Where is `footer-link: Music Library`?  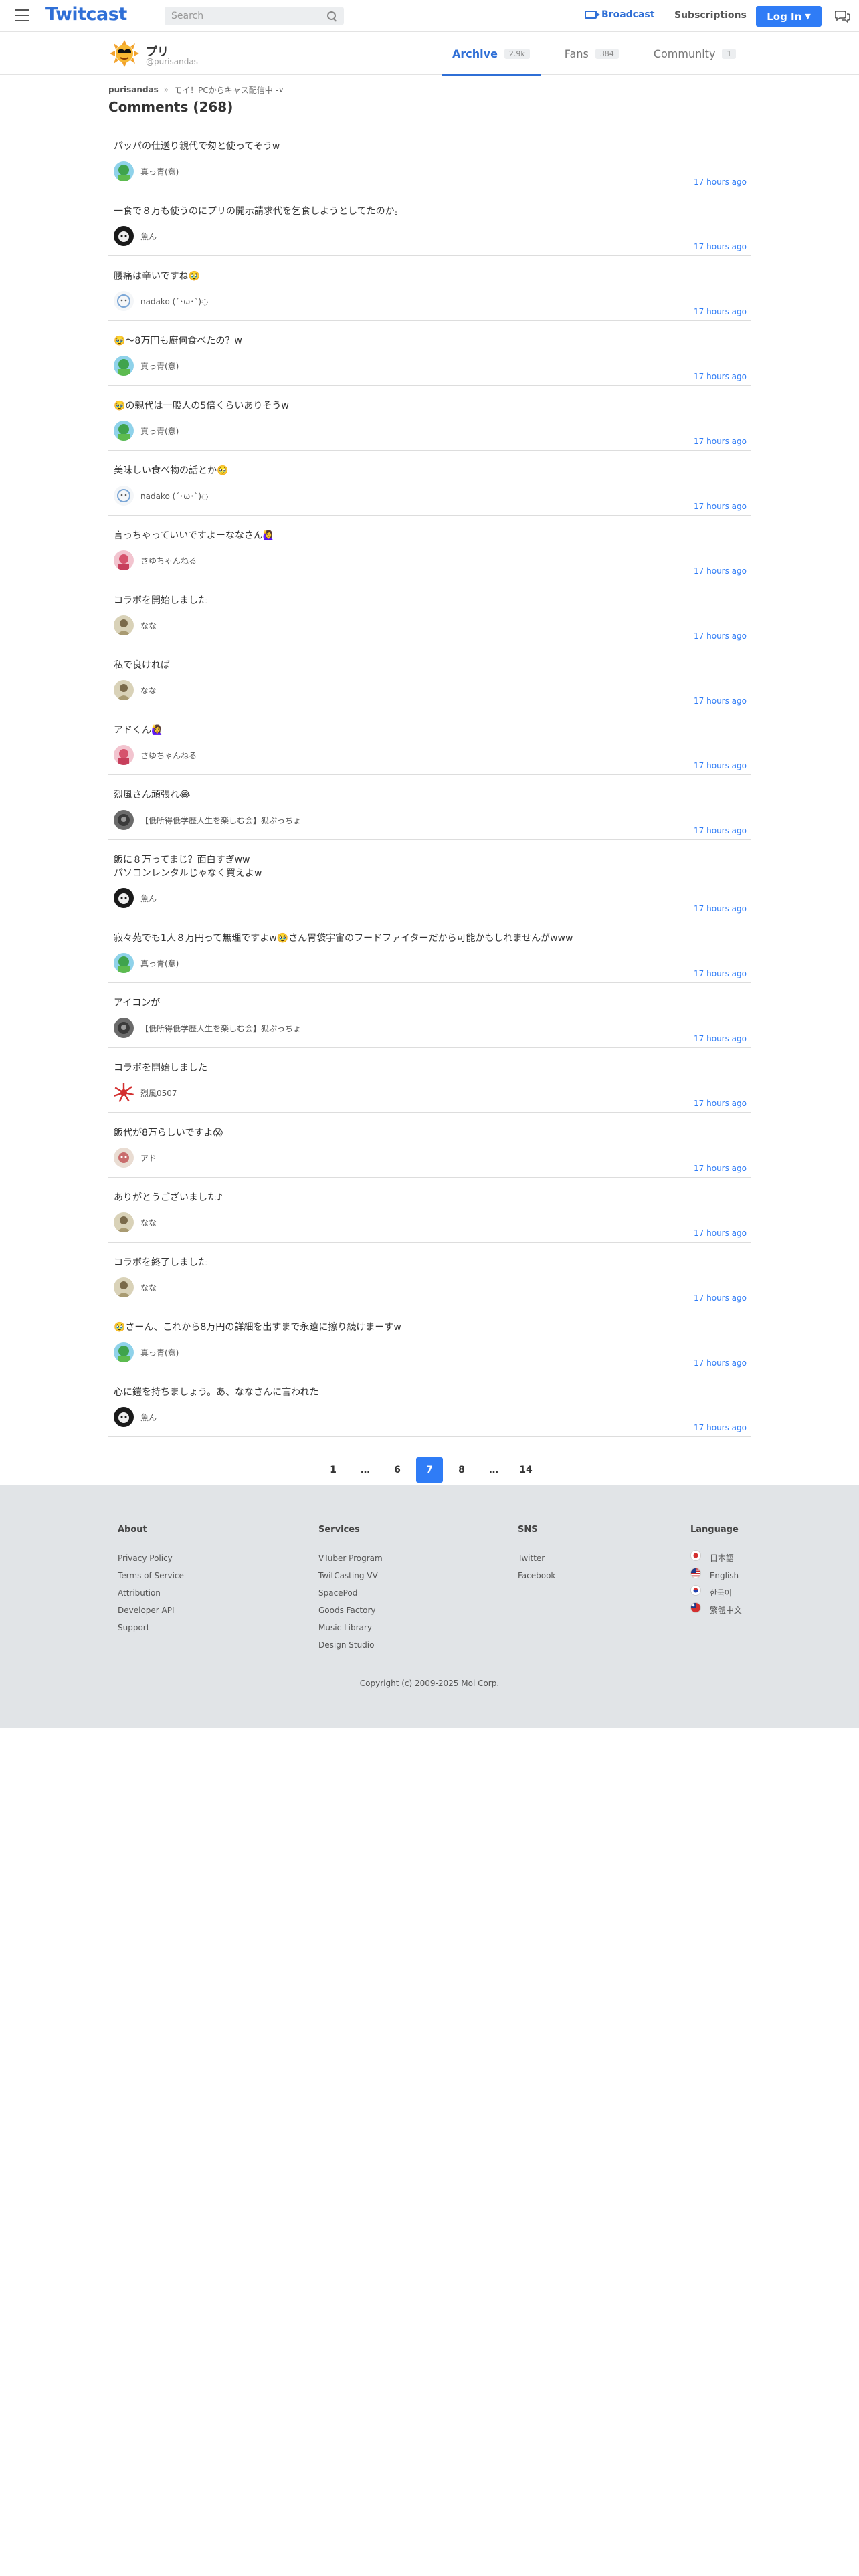
footer-link: Music Library is located at coordinates (351, 1627).